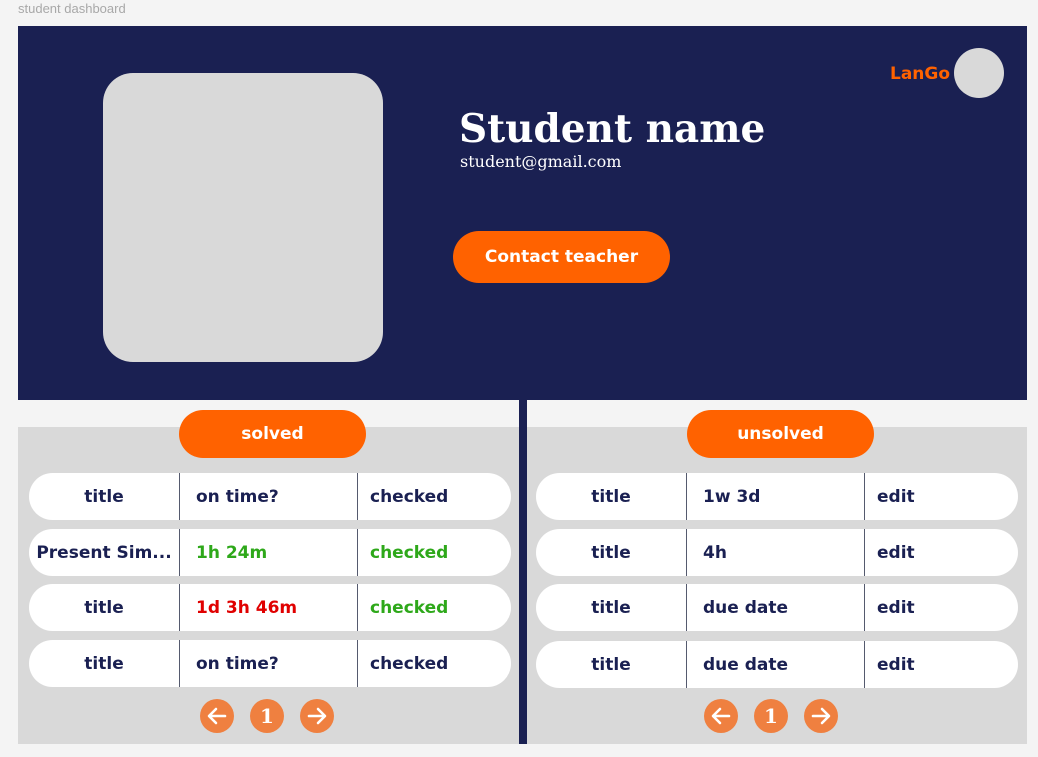 This screenshot has width=1038, height=757. I want to click on tab-unsolved: unsolved, so click(780, 434).